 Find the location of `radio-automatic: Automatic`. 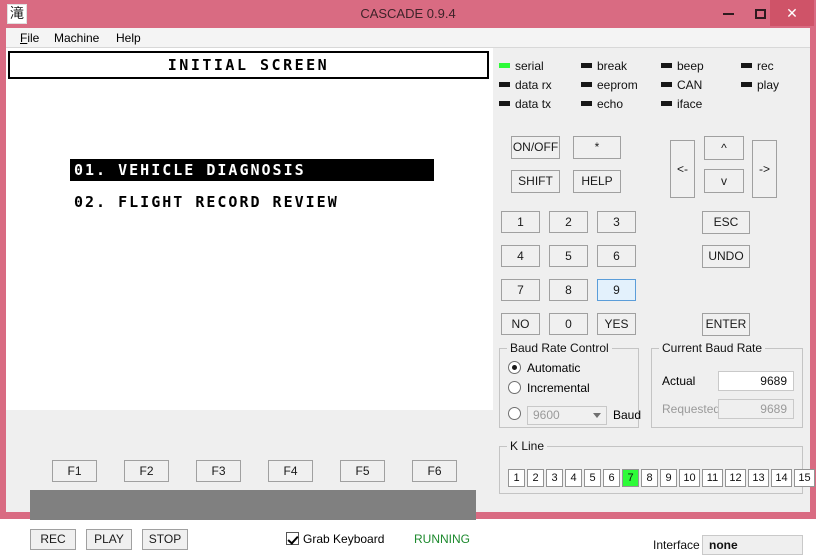

radio-automatic: Automatic is located at coordinates (544, 368).